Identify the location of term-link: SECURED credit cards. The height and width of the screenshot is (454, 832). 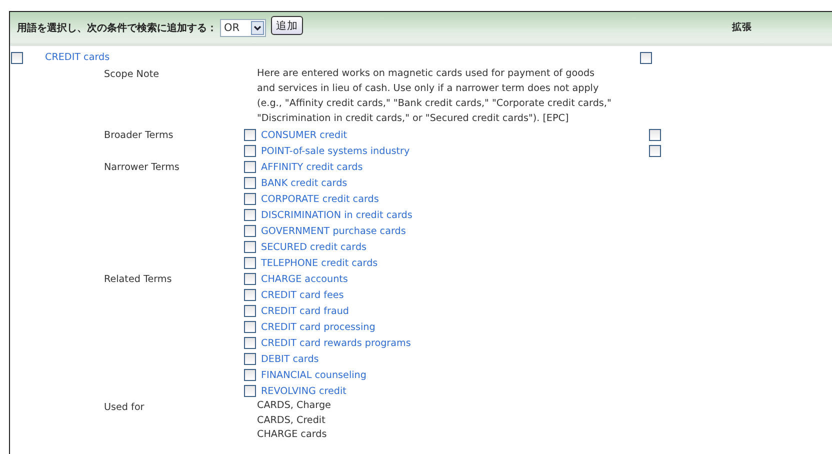
(314, 247).